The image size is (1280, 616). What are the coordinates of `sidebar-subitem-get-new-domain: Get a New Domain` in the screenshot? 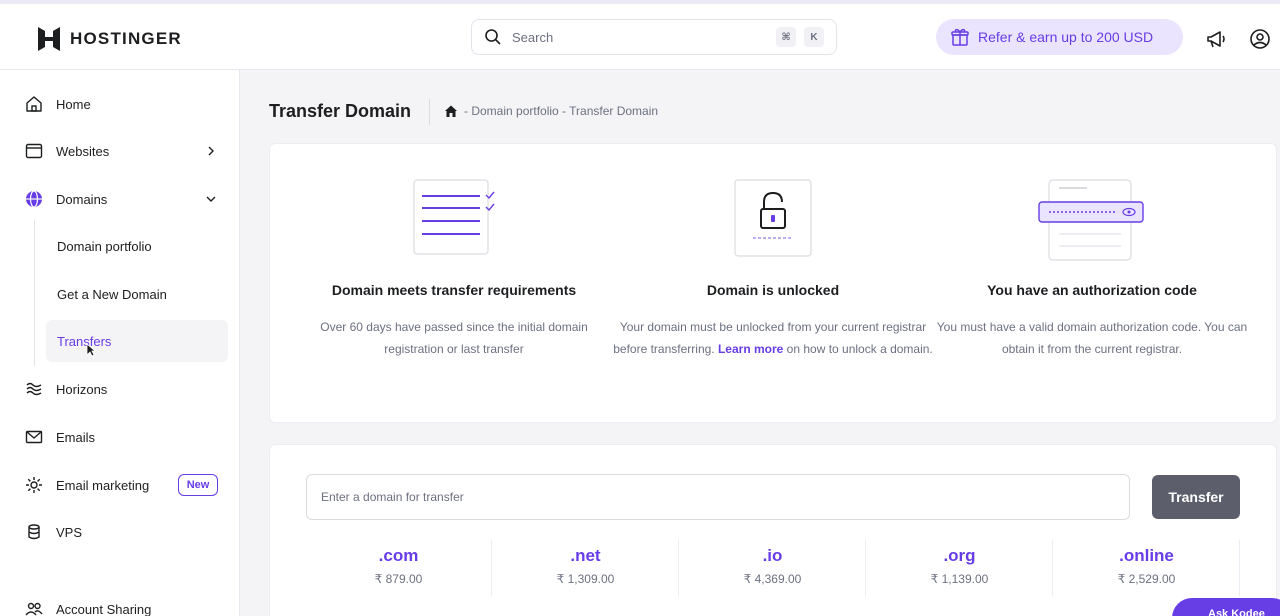 It's located at (137, 294).